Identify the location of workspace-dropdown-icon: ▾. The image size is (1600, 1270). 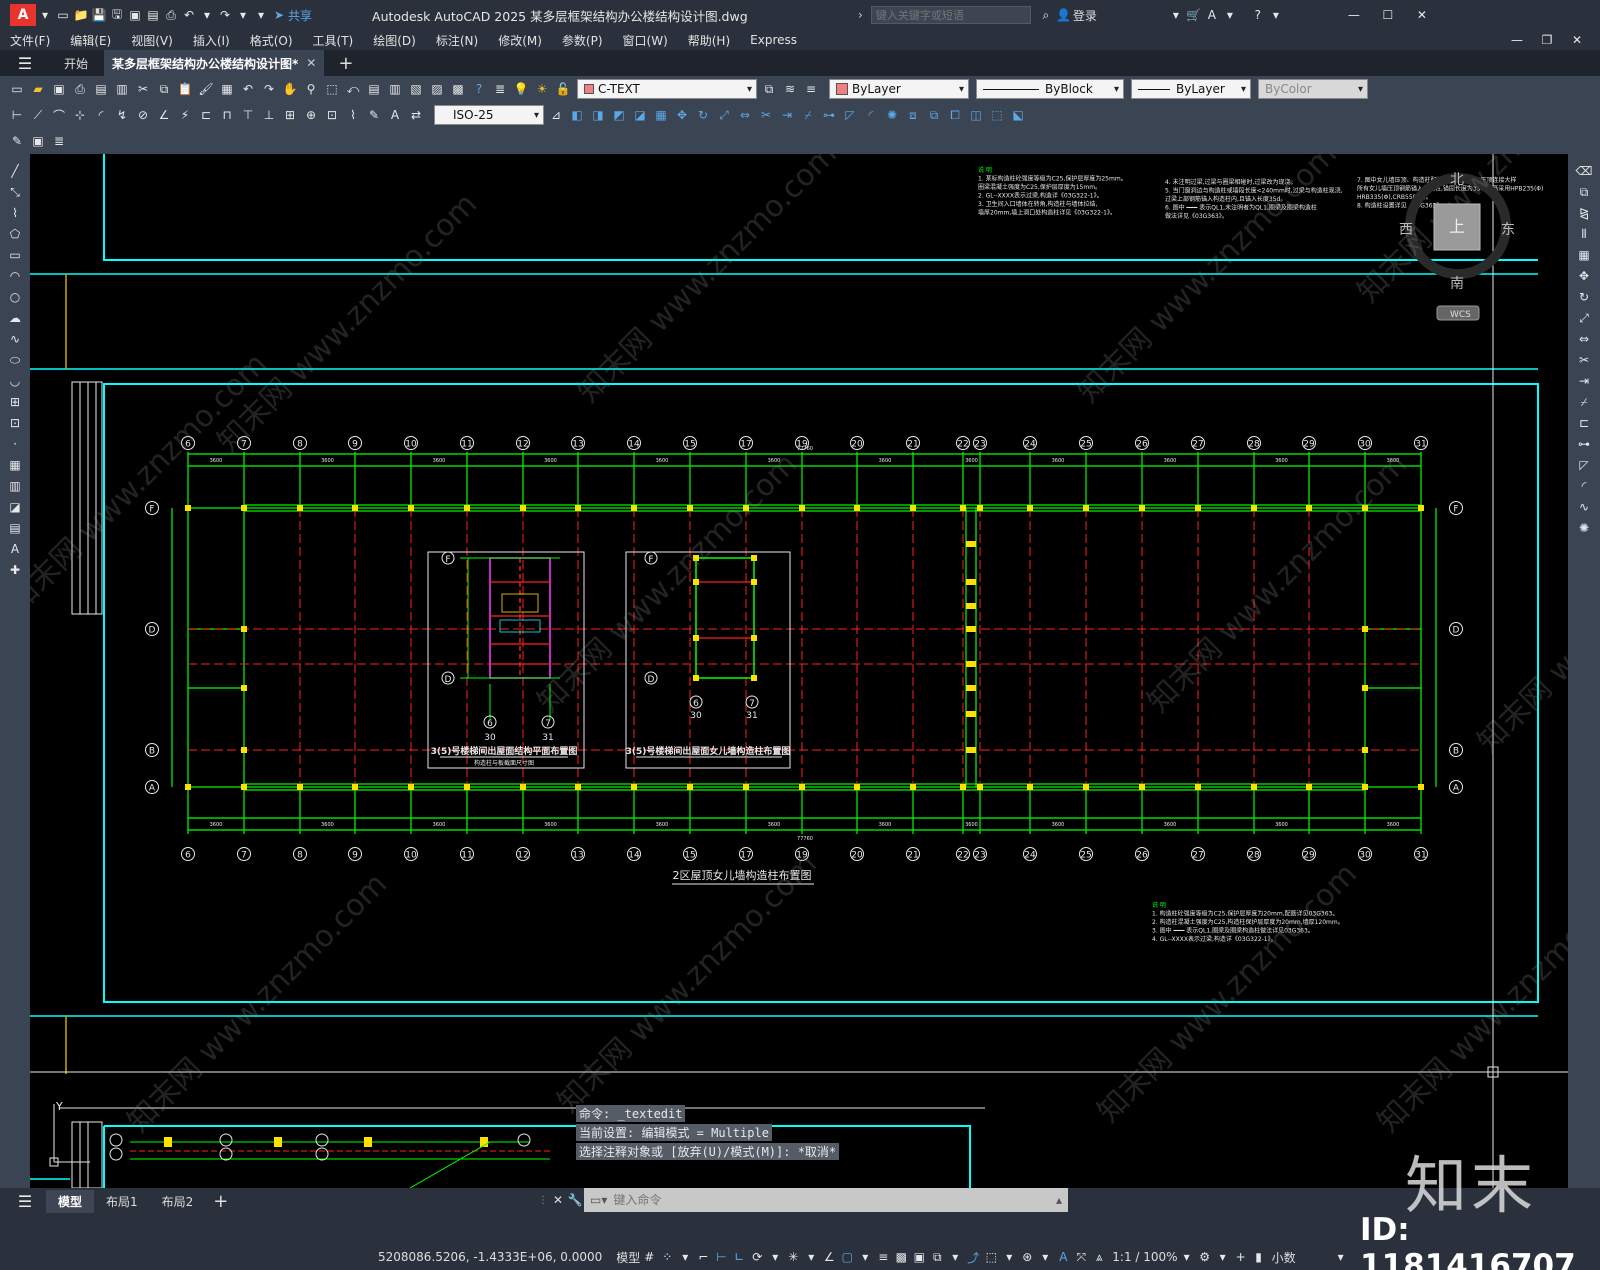
(1223, 1257).